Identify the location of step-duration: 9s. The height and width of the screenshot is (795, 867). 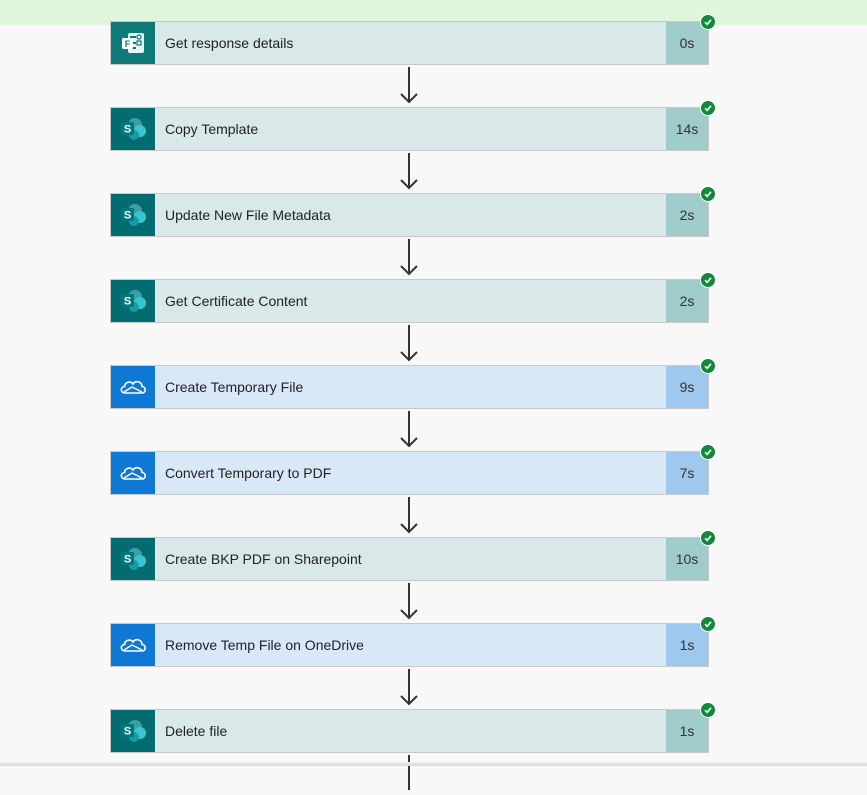
(687, 387).